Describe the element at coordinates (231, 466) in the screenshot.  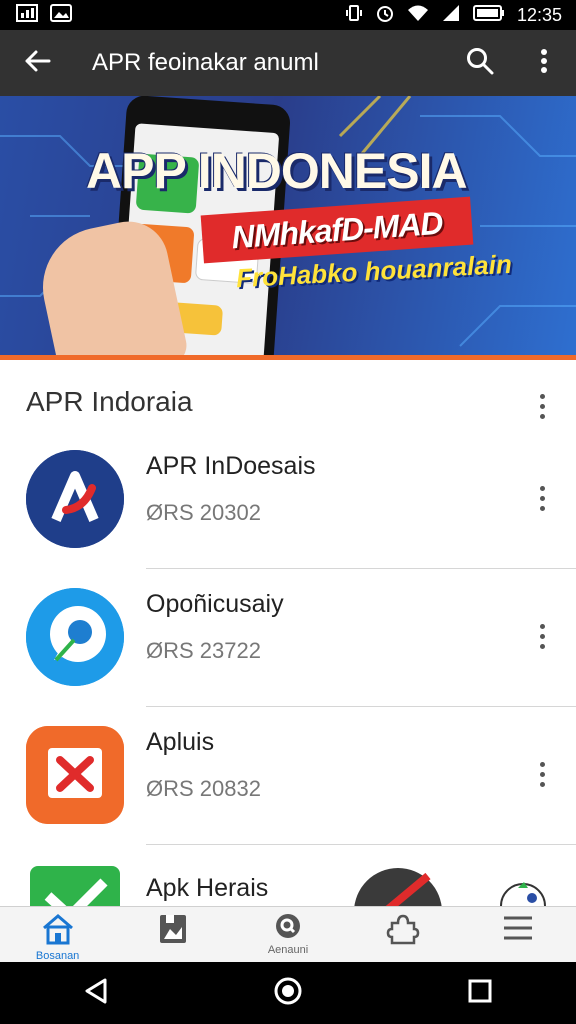
I see `app-name: APR InDoesais` at that location.